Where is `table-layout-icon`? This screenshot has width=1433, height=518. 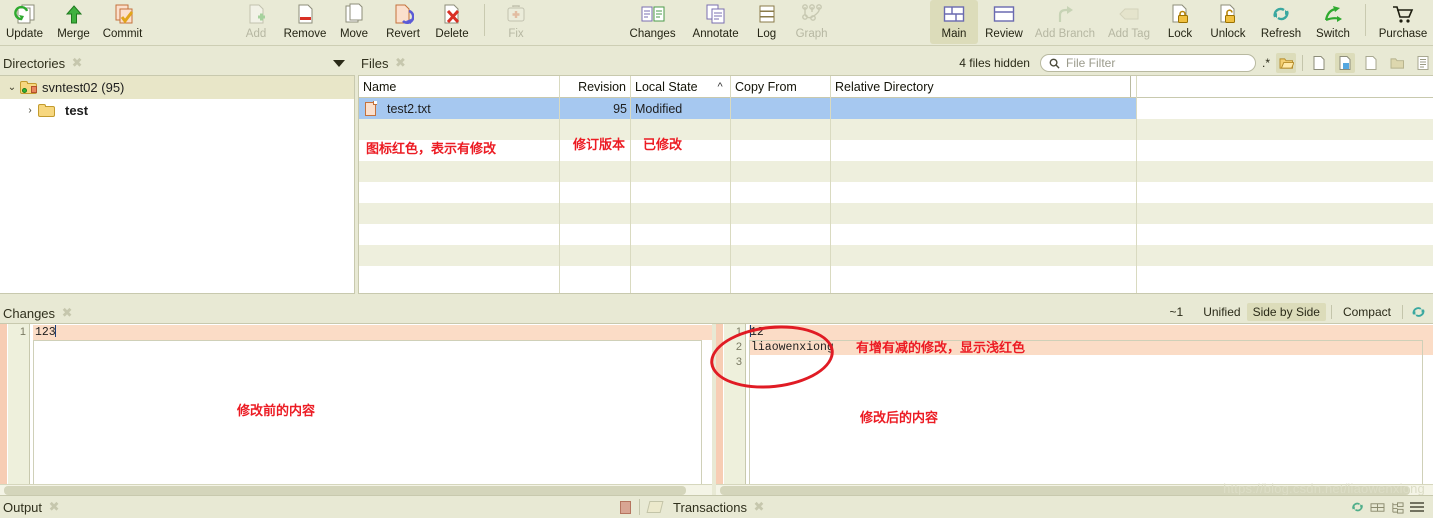
table-layout-icon is located at coordinates (1377, 507).